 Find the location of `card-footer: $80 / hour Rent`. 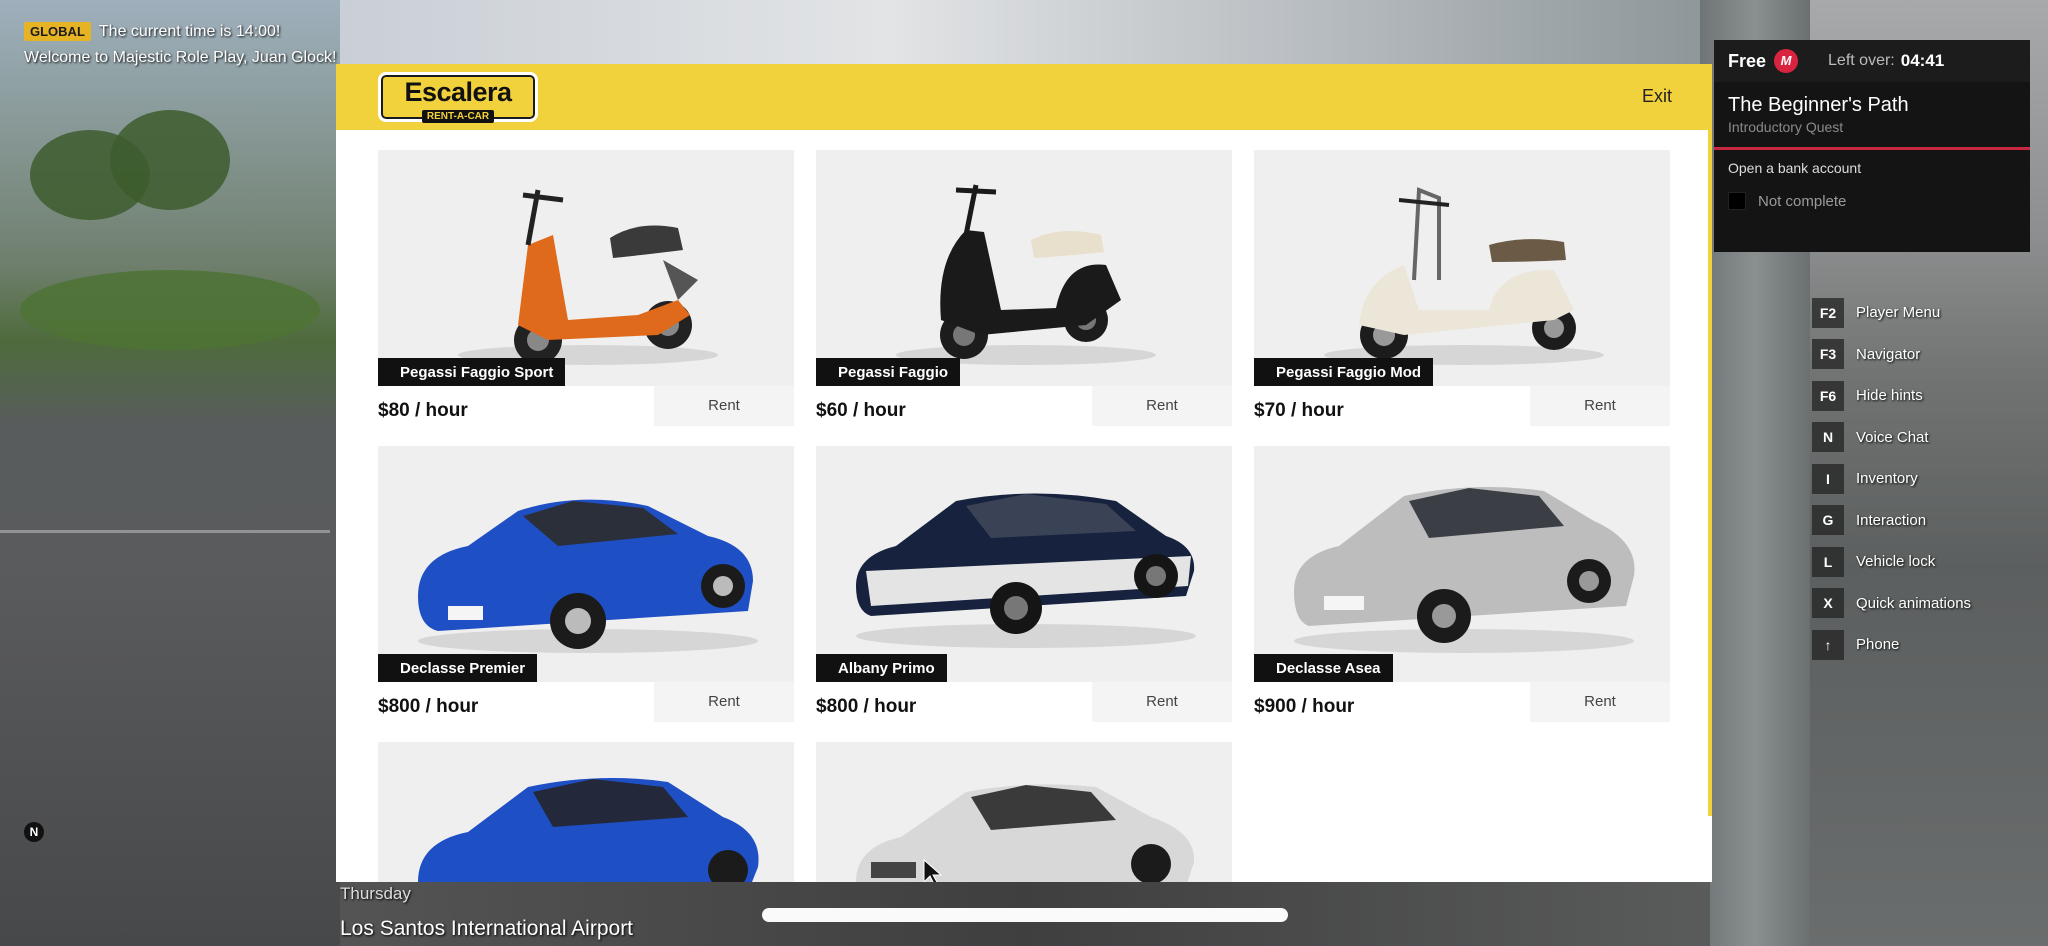

card-footer: $80 / hour Rent is located at coordinates (586, 406).